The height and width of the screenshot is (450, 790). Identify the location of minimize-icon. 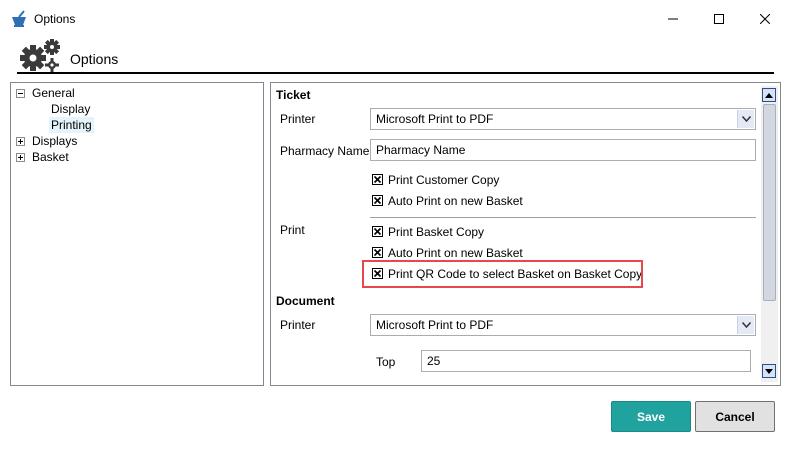
(673, 19).